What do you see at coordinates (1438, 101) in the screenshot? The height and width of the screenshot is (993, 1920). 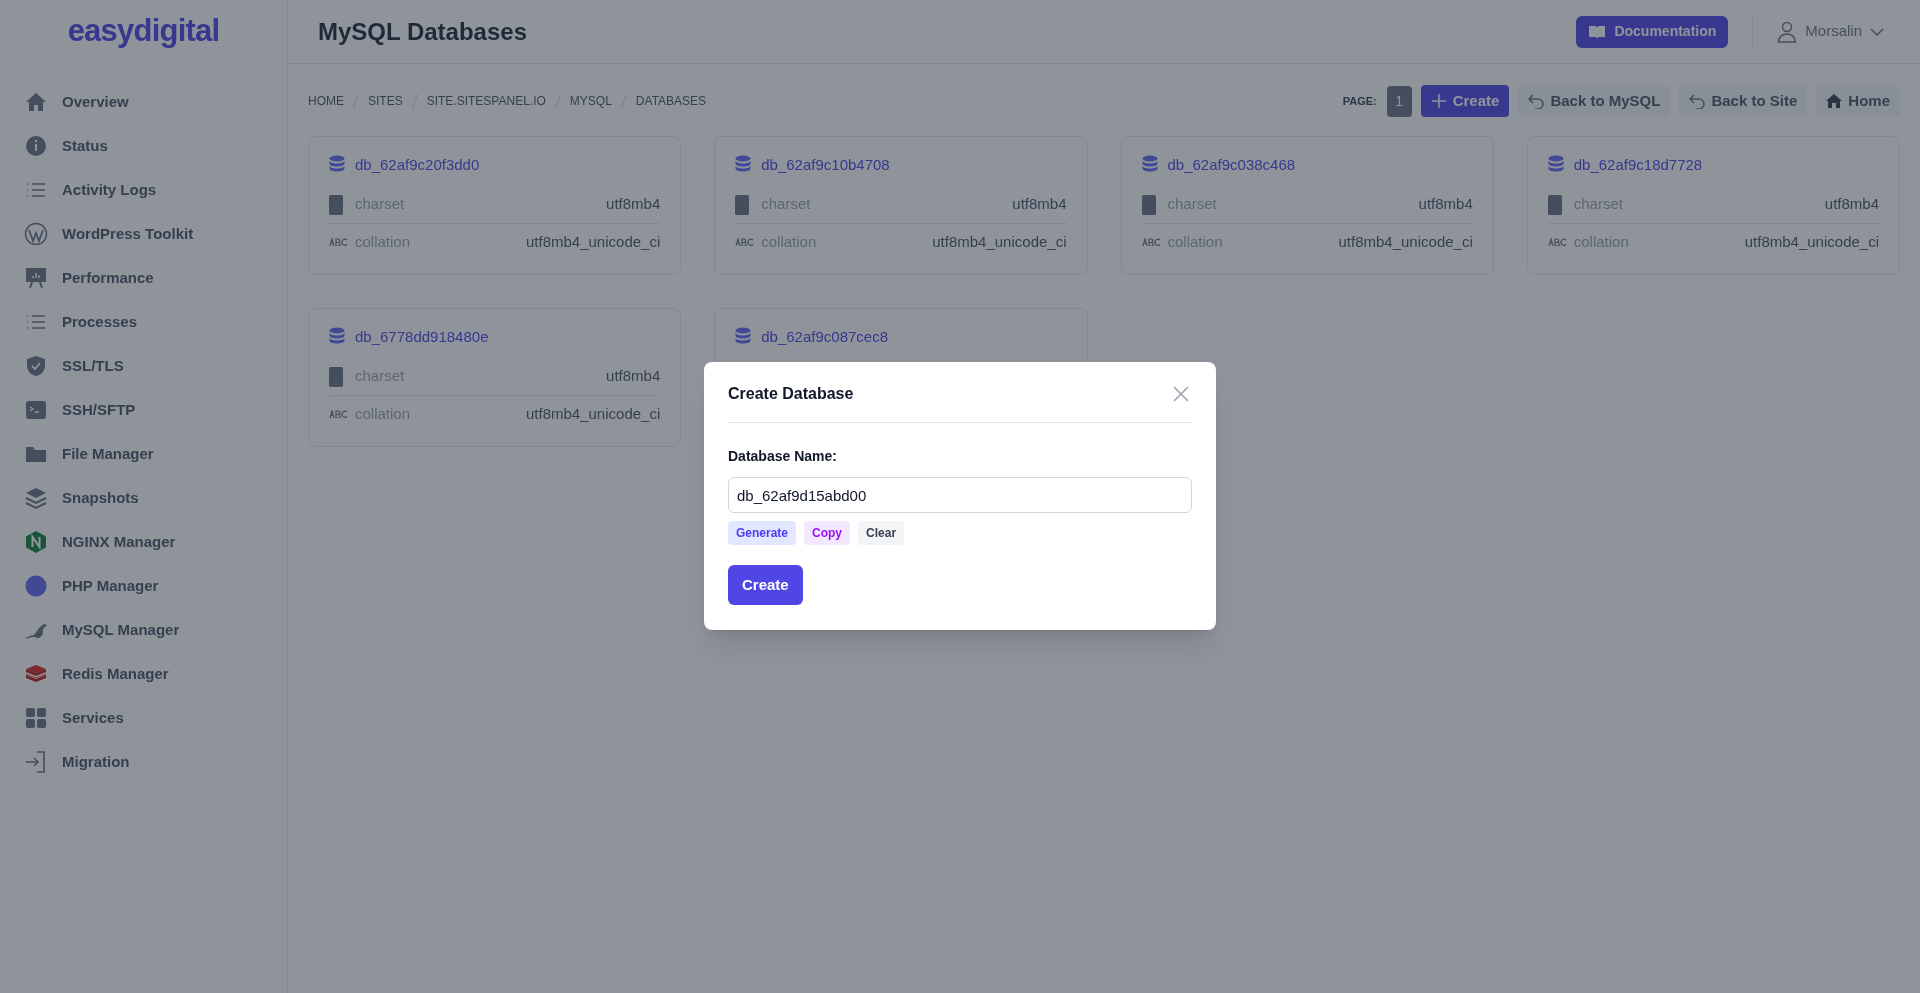 I see `plus-icon` at bounding box center [1438, 101].